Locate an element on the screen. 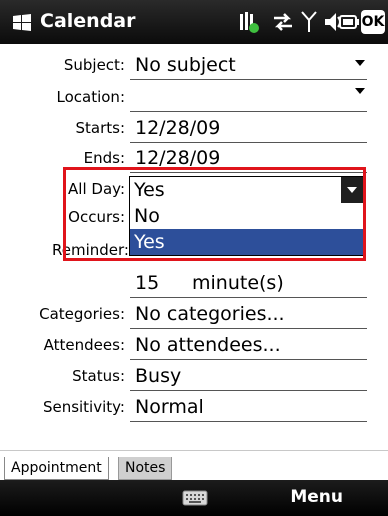 The width and height of the screenshot is (388, 516). subject-underline is located at coordinates (248, 79).